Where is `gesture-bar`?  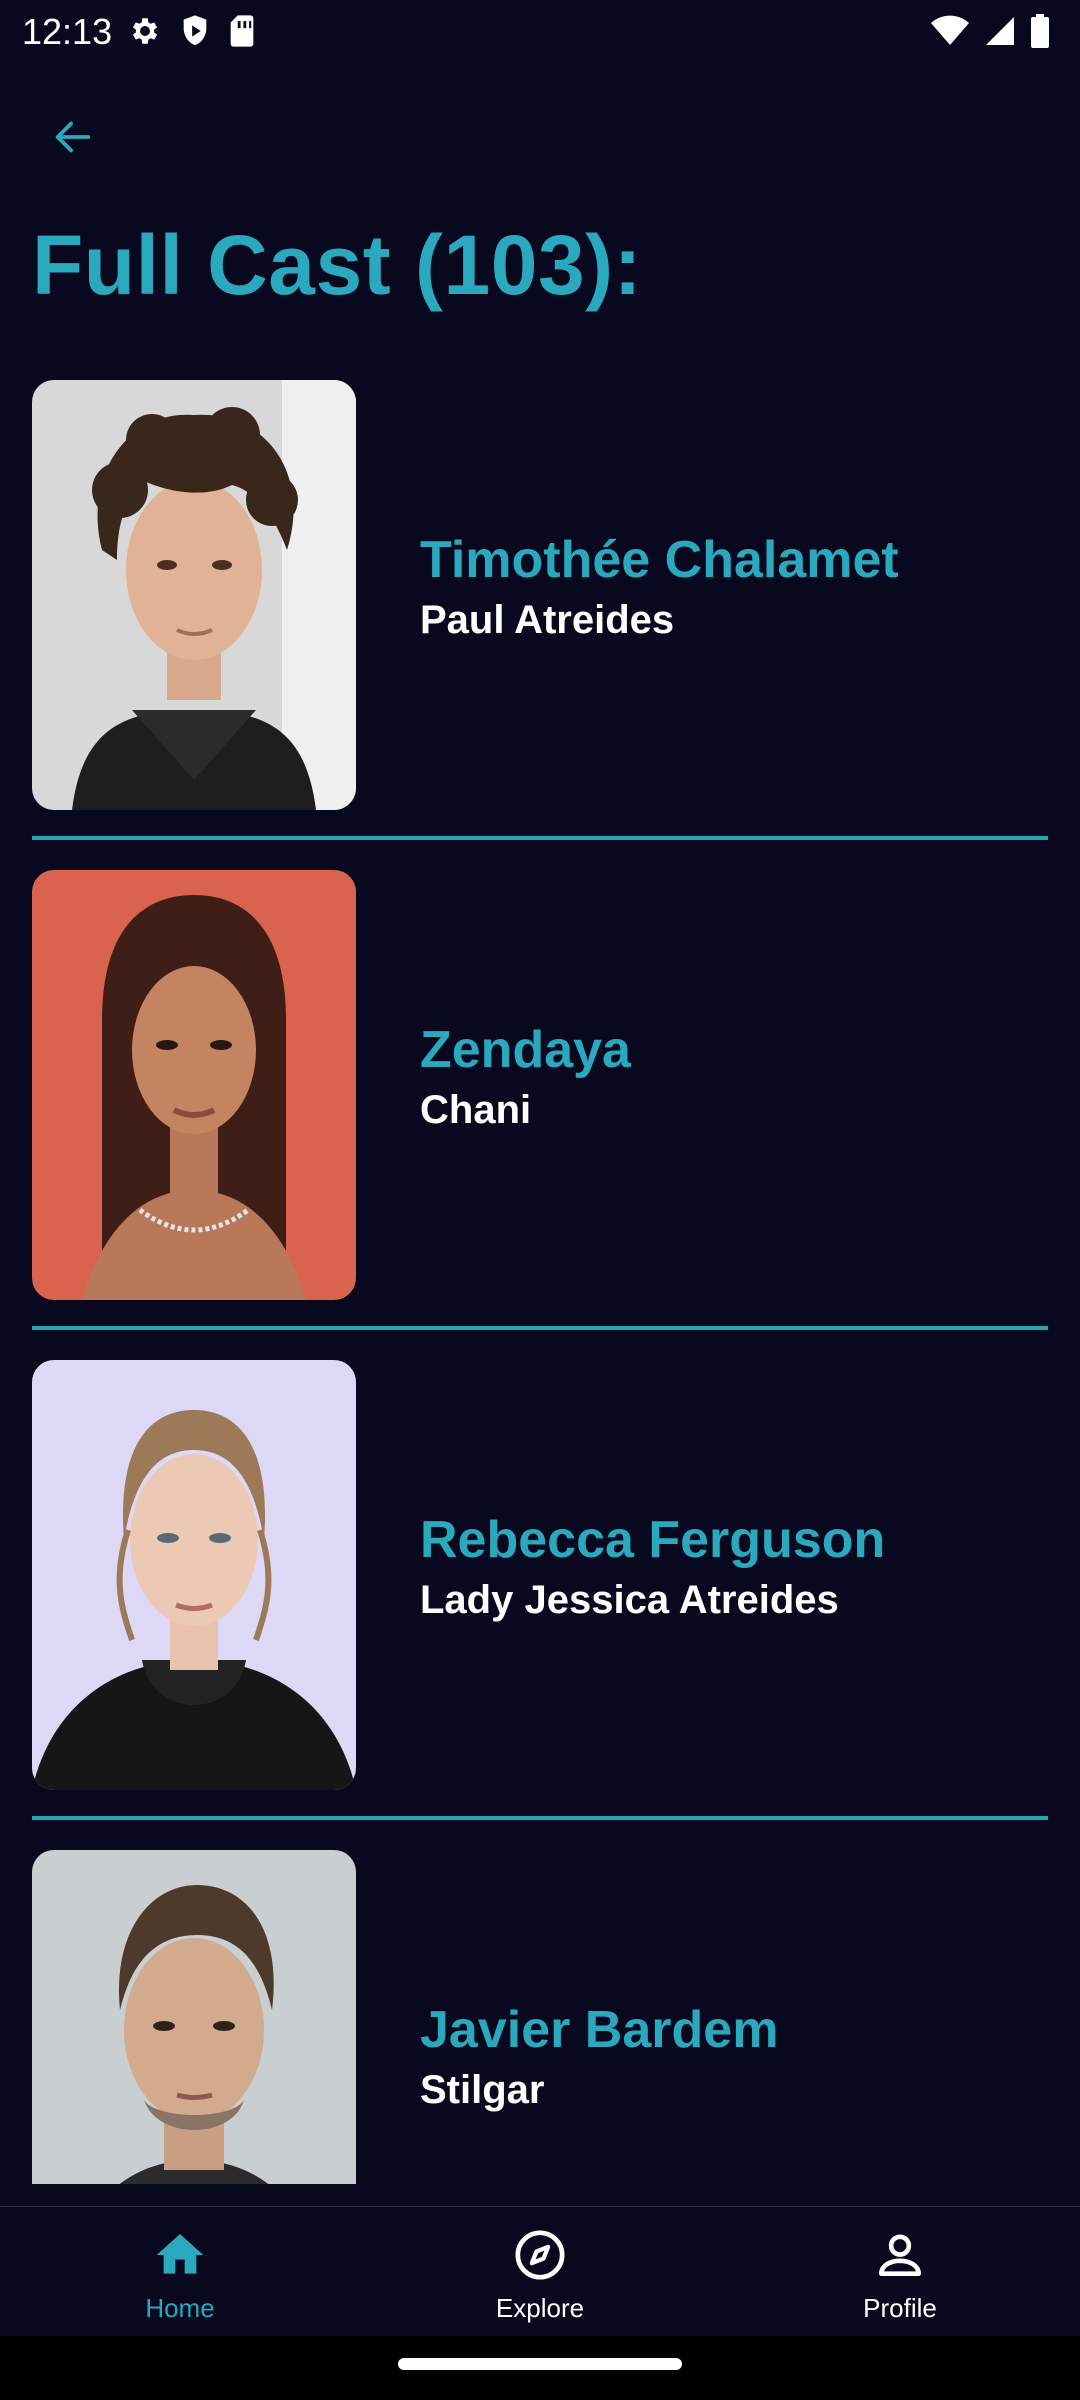
gesture-bar is located at coordinates (540, 2368).